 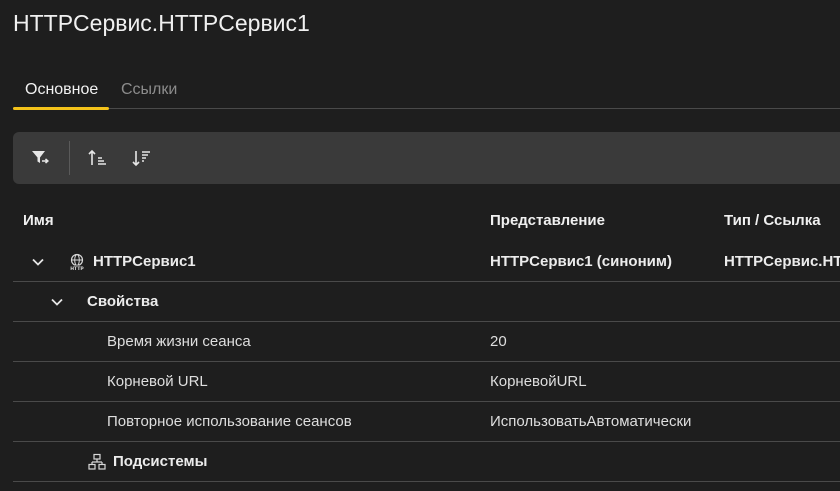 What do you see at coordinates (38, 221) in the screenshot?
I see `column-header-name: Имя` at bounding box center [38, 221].